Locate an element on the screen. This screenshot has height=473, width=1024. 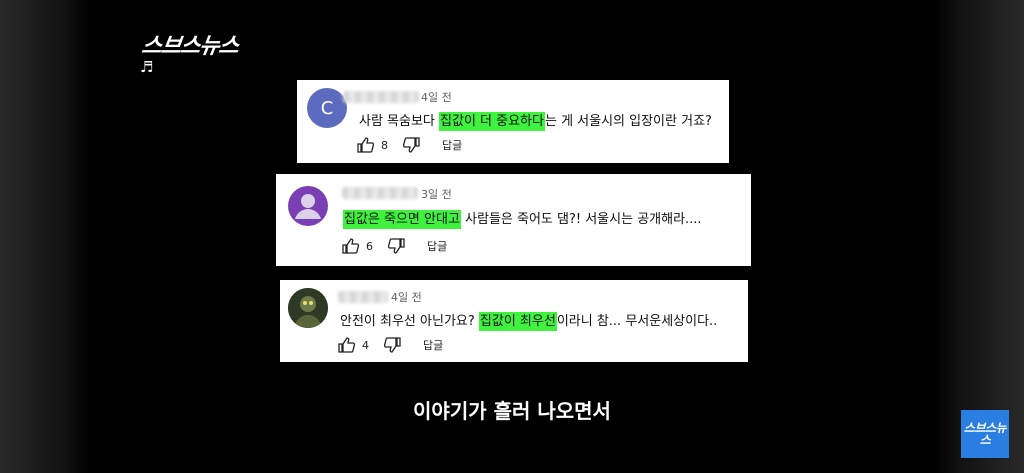
comment-time: 3일 전 is located at coordinates (436, 194).